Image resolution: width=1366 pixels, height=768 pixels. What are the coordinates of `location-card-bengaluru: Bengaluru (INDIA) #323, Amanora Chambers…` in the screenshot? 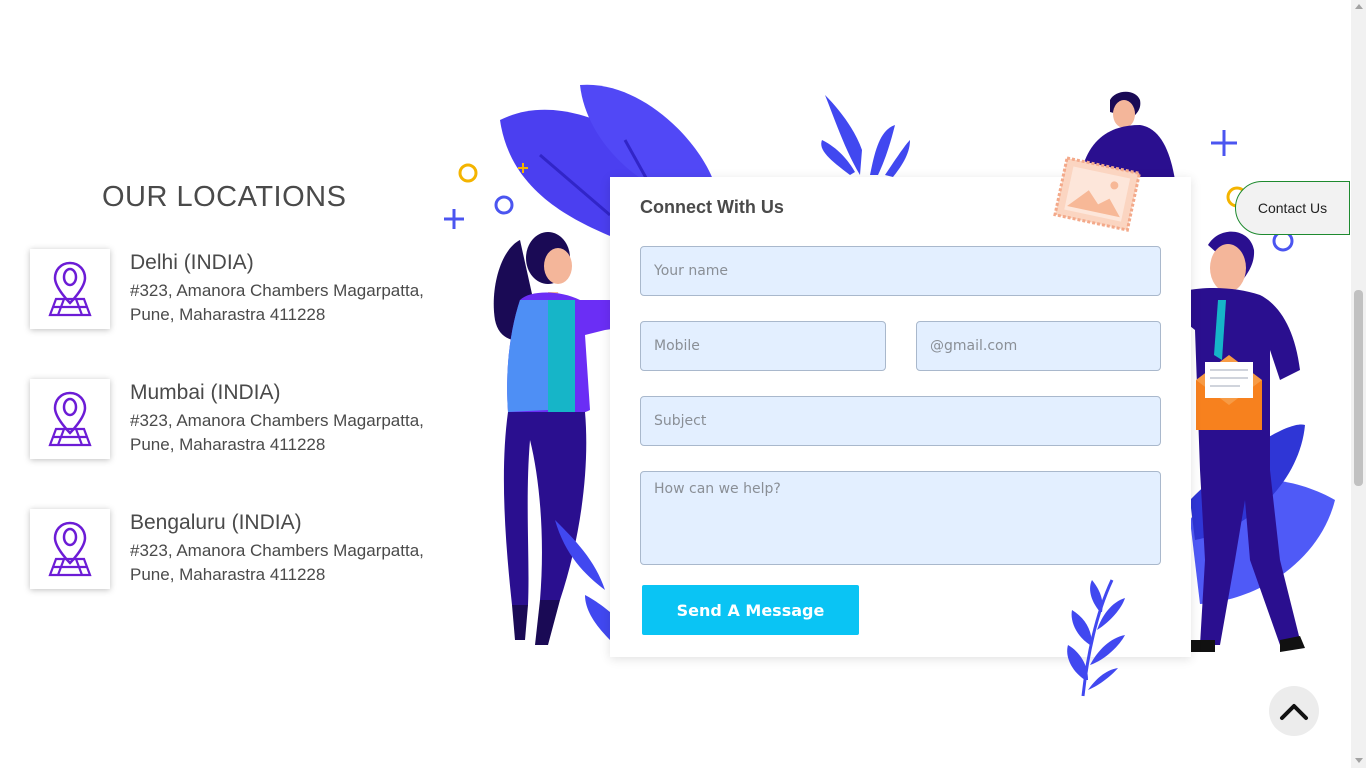 It's located at (240, 550).